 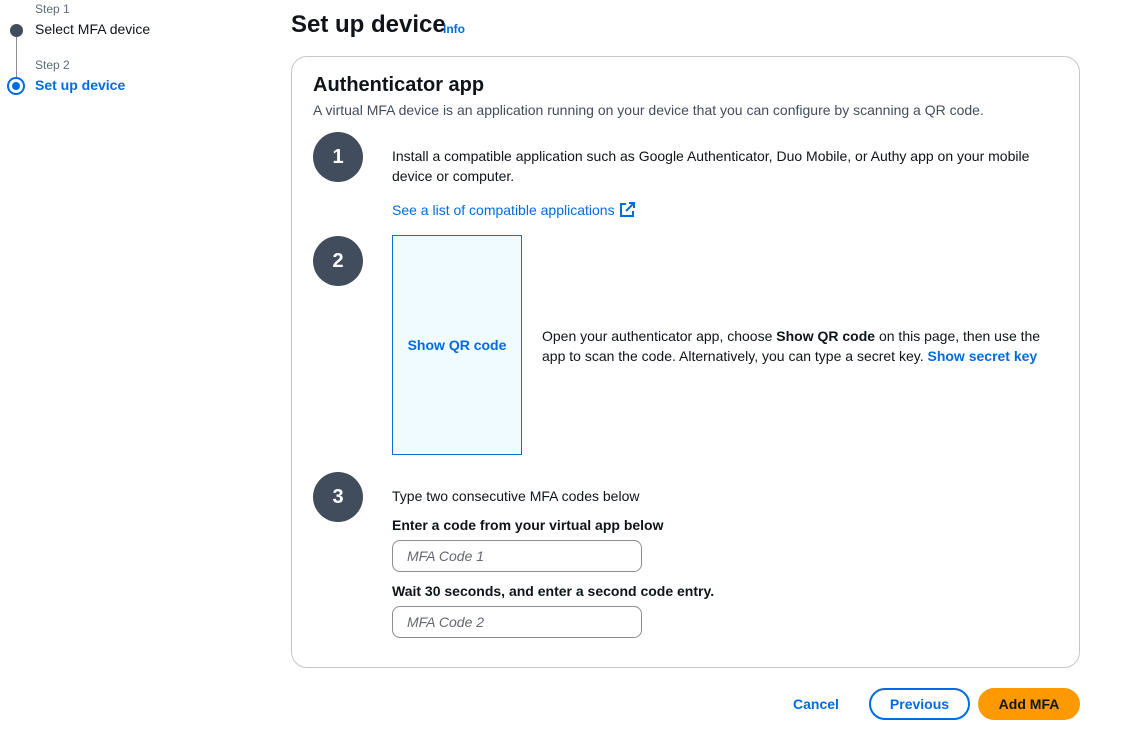 What do you see at coordinates (454, 29) in the screenshot?
I see `info-link: Info` at bounding box center [454, 29].